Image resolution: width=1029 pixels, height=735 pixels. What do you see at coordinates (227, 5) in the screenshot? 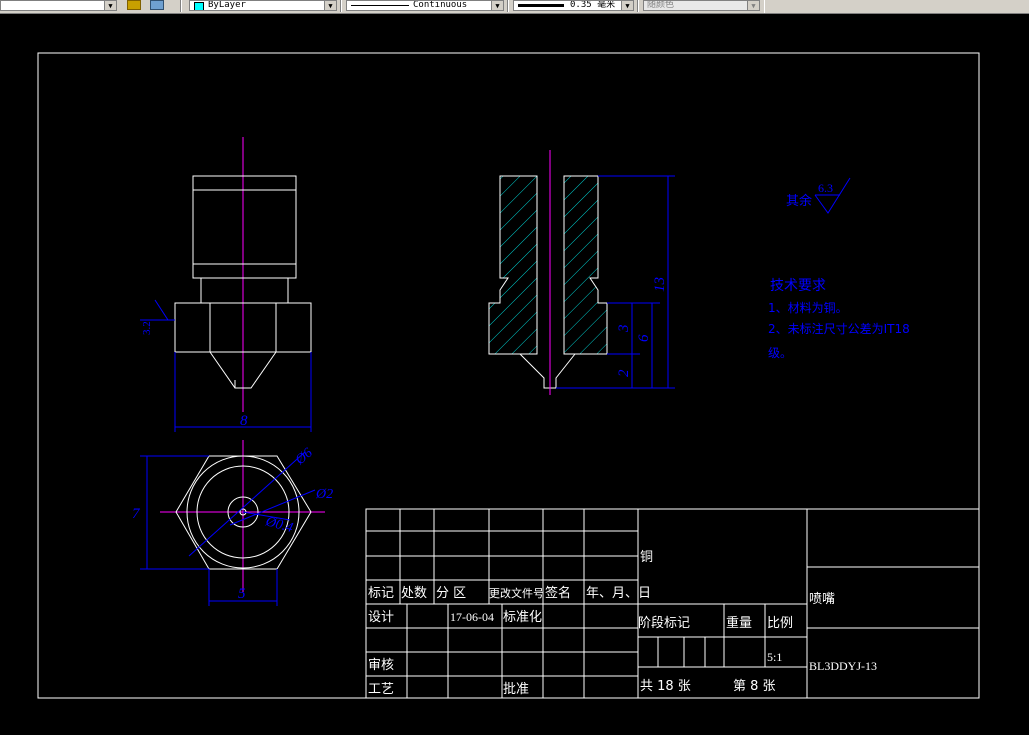
I see `layer-combo-value: ByLayer` at bounding box center [227, 5].